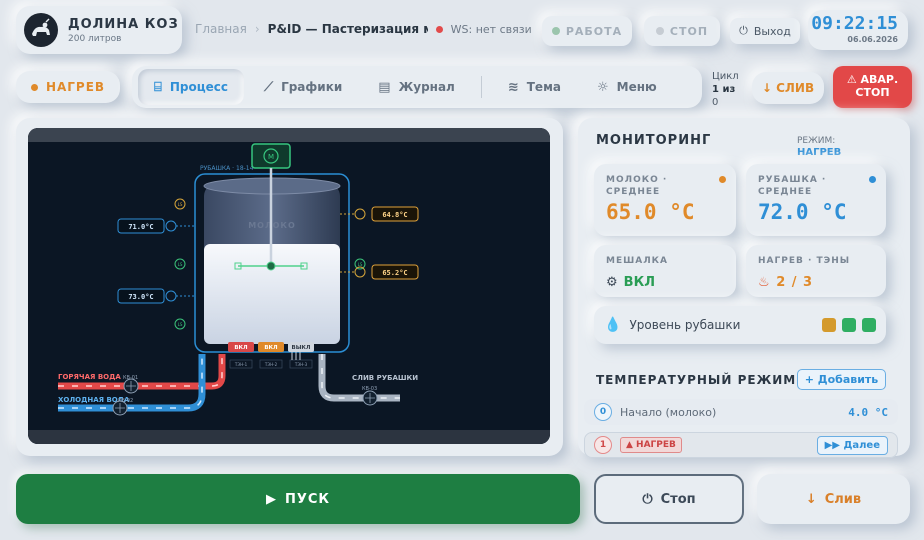 Image resolution: width=924 pixels, height=540 pixels. Describe the element at coordinates (268, 87) in the screenshot. I see `chart-icon: ⟋` at that location.